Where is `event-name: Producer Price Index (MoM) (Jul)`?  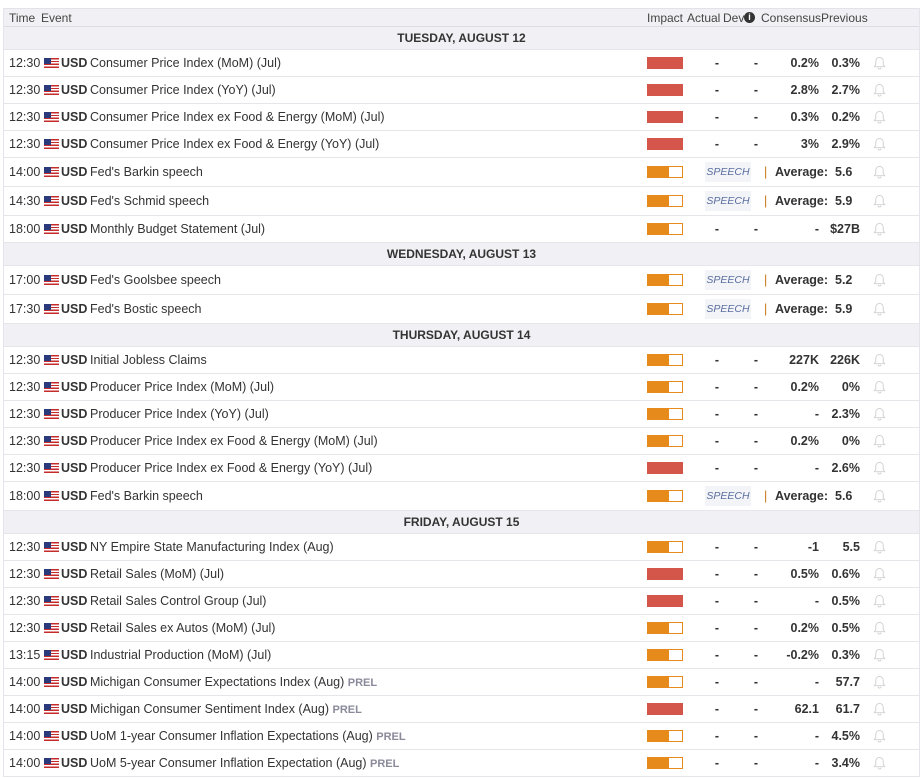
event-name: Producer Price Index (MoM) (Jul) is located at coordinates (182, 387).